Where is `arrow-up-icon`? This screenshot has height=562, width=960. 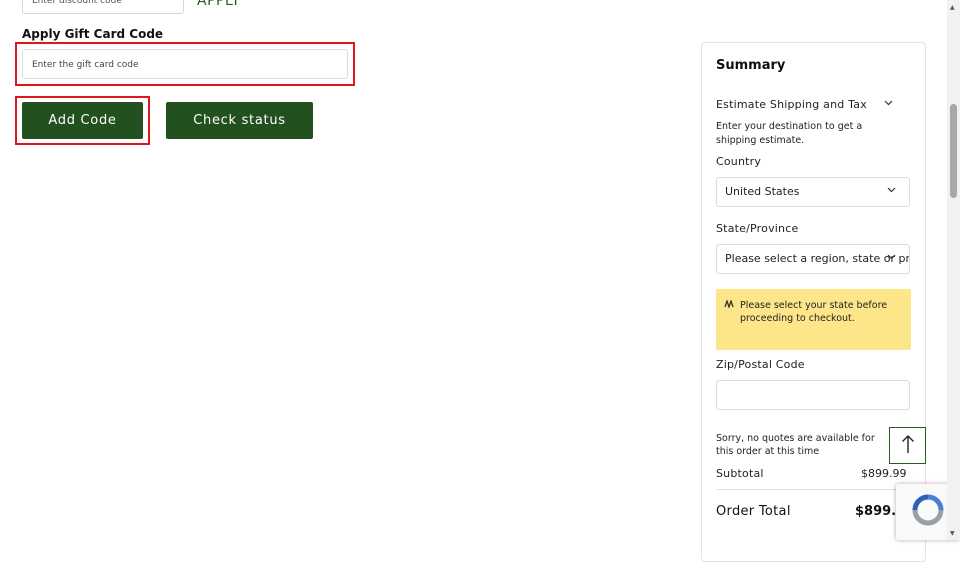 arrow-up-icon is located at coordinates (908, 446).